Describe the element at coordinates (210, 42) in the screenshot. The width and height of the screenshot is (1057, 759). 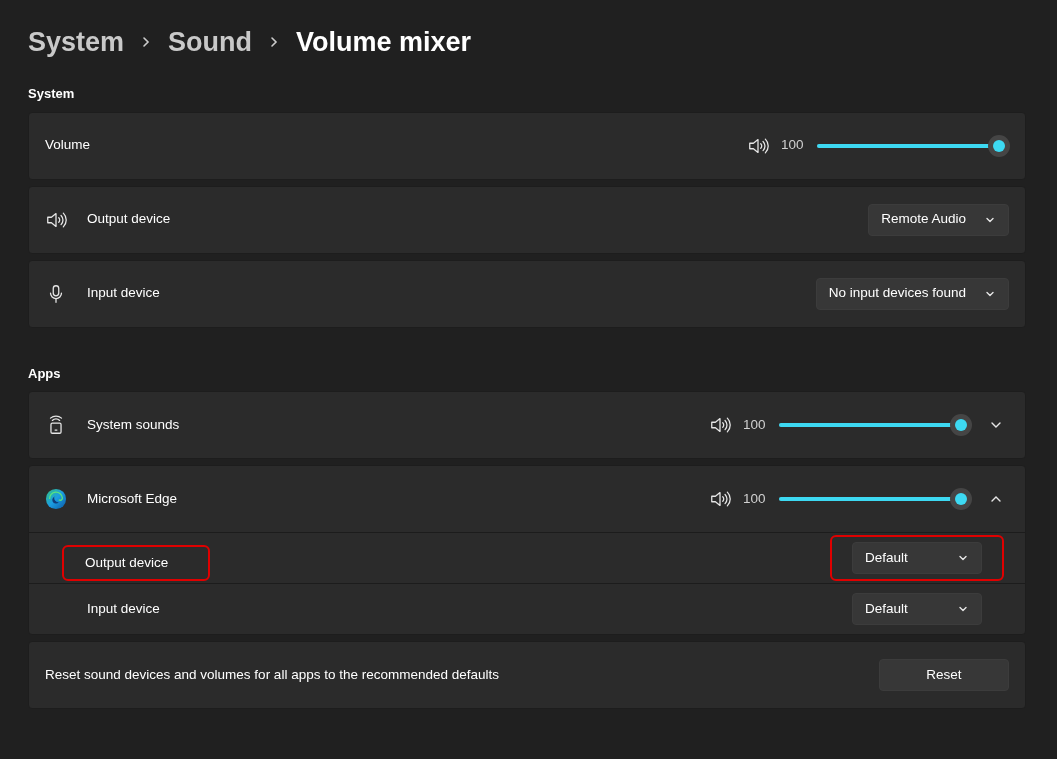
I see `breadcrumb-item: Sound` at that location.